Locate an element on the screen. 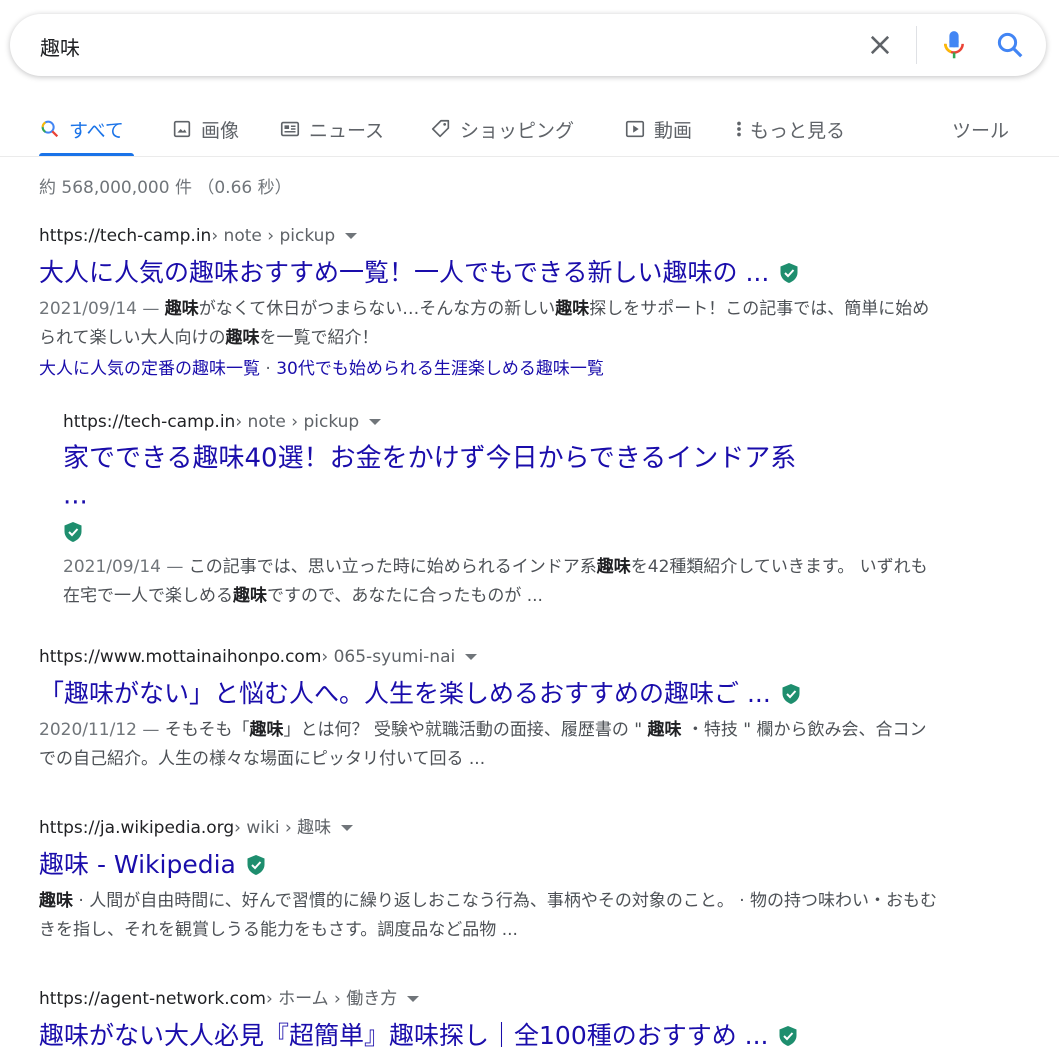 Image resolution: width=1059 pixels, height=1059 pixels. result-path: › wiki › 趣味 is located at coordinates (283, 828).